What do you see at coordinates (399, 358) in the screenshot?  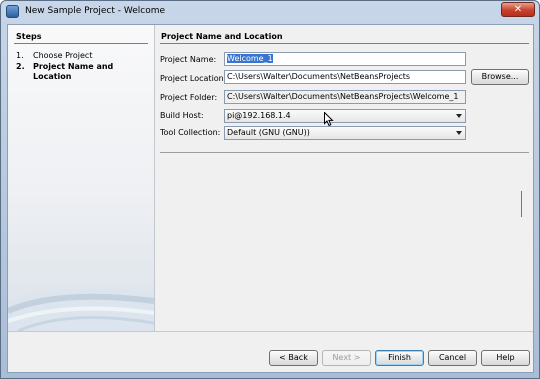 I see `finish-button: Finish` at bounding box center [399, 358].